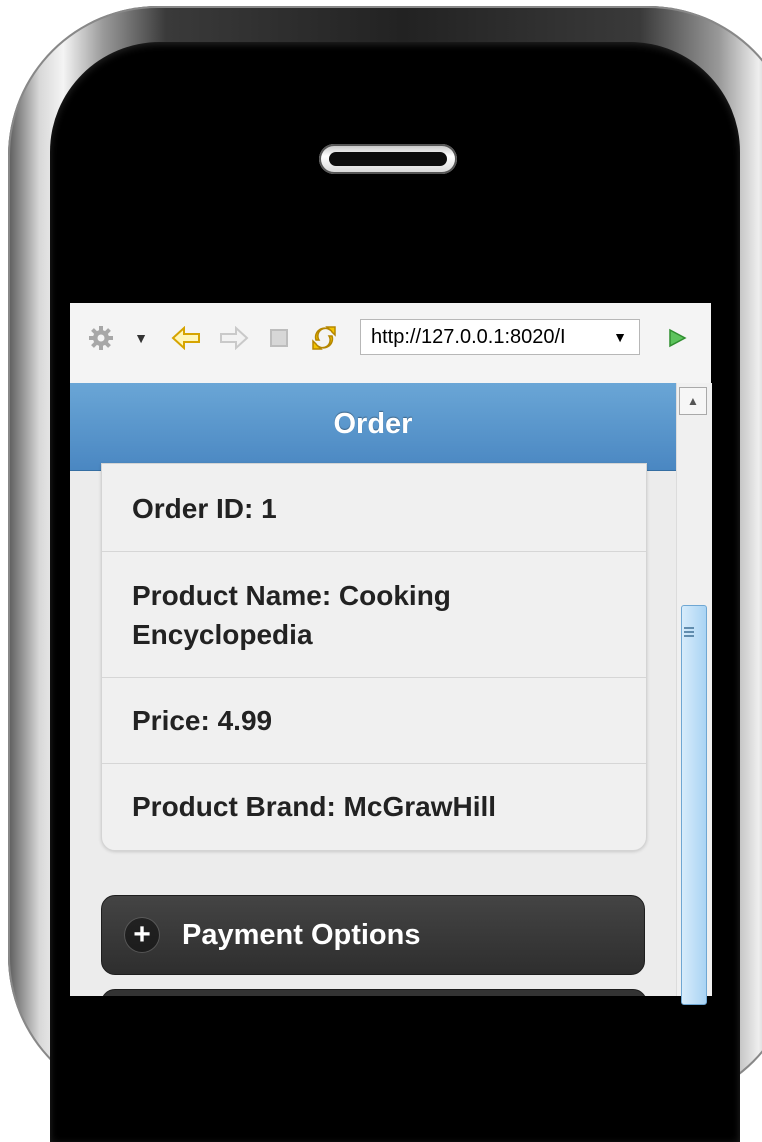 The width and height of the screenshot is (762, 1142). What do you see at coordinates (314, 806) in the screenshot?
I see `product-brand-text: Product Brand: McGrawHill` at bounding box center [314, 806].